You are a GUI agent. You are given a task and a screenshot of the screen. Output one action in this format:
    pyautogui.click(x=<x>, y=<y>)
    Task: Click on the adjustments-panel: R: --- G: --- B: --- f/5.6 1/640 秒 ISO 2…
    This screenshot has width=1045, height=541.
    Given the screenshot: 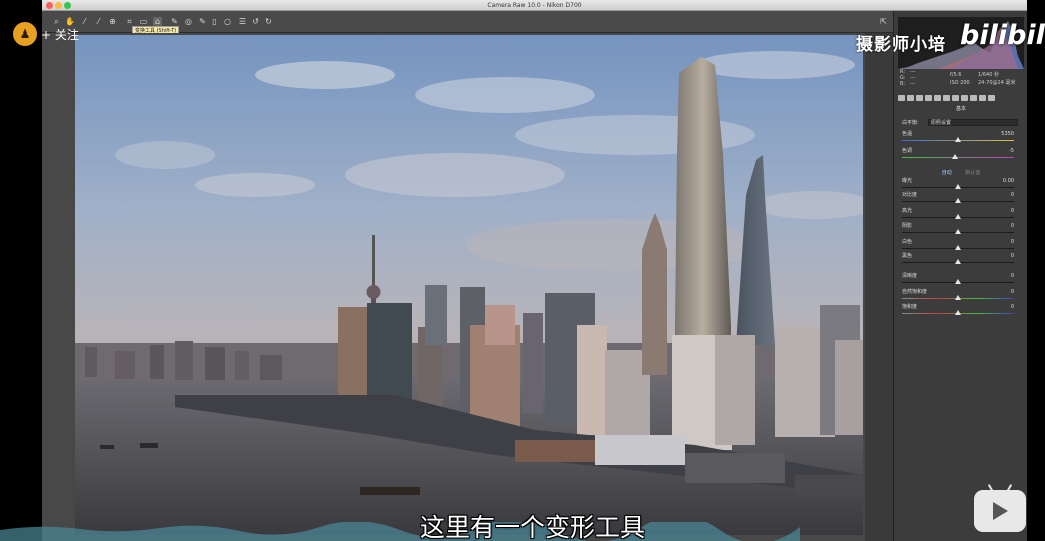 What is the action you would take?
    pyautogui.click(x=960, y=276)
    